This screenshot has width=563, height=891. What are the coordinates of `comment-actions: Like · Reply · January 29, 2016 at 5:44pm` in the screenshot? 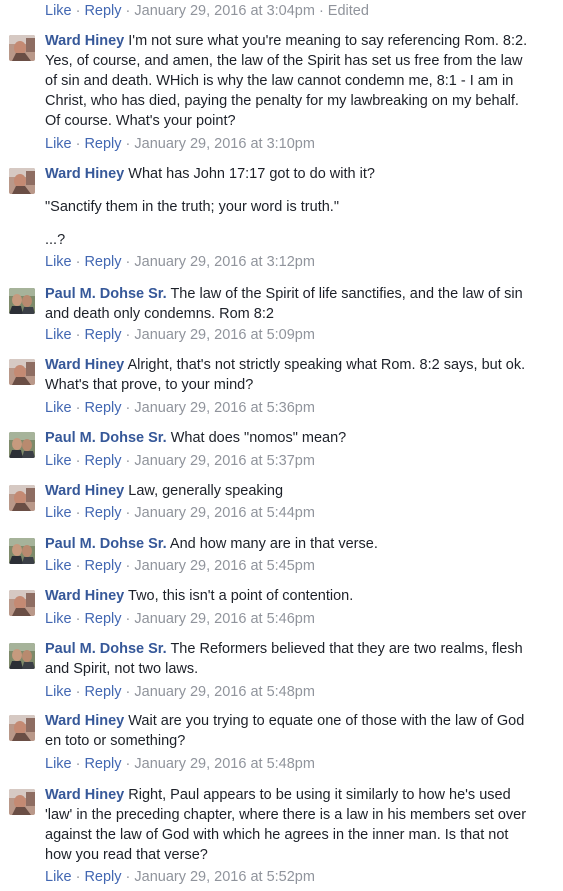 It's located at (180, 513).